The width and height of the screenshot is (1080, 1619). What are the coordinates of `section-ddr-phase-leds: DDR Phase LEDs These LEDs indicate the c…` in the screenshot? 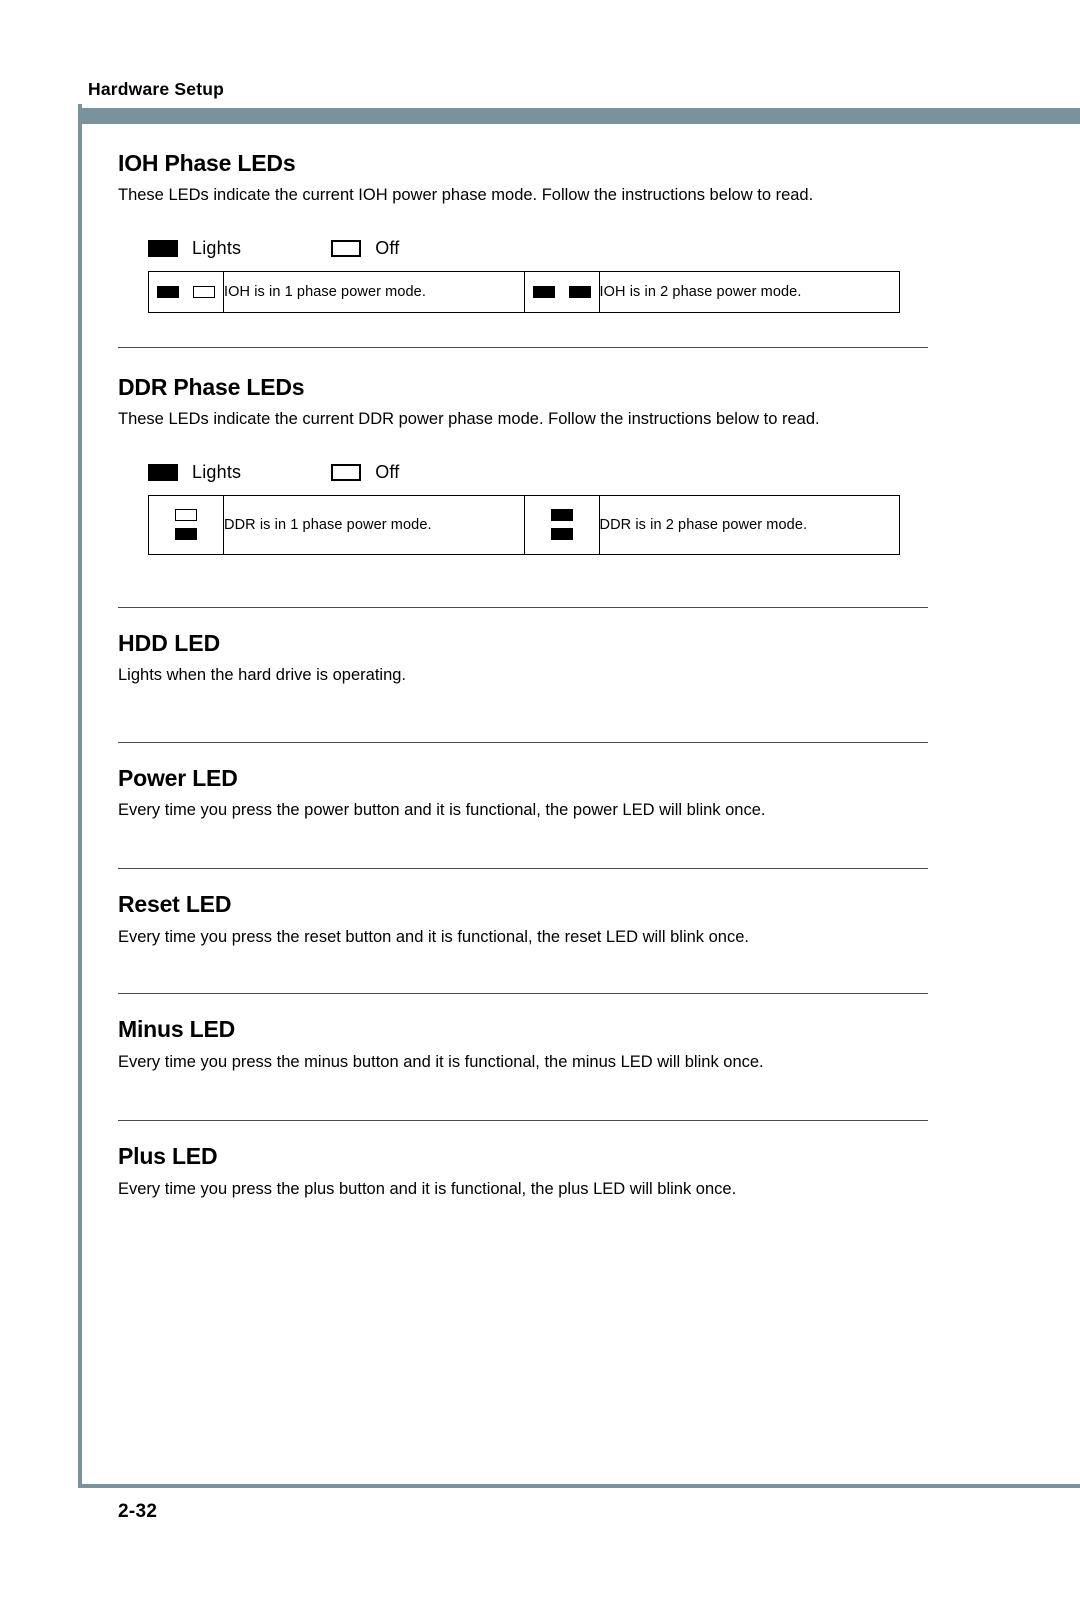 It's located at (523, 450).